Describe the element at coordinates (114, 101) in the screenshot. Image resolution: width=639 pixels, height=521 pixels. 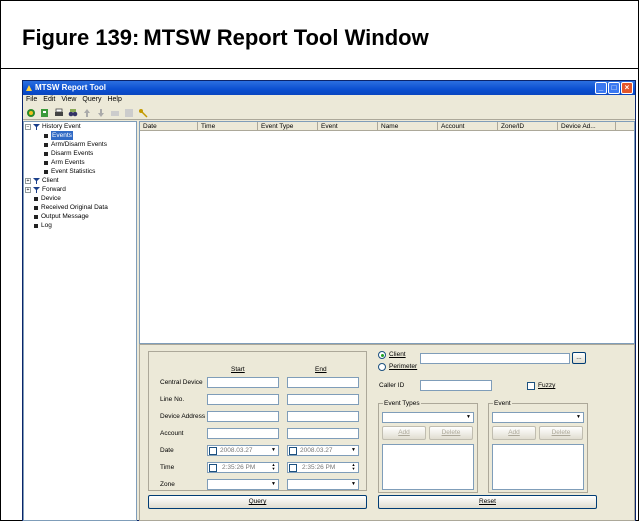
I see `menu-help: Help` at that location.